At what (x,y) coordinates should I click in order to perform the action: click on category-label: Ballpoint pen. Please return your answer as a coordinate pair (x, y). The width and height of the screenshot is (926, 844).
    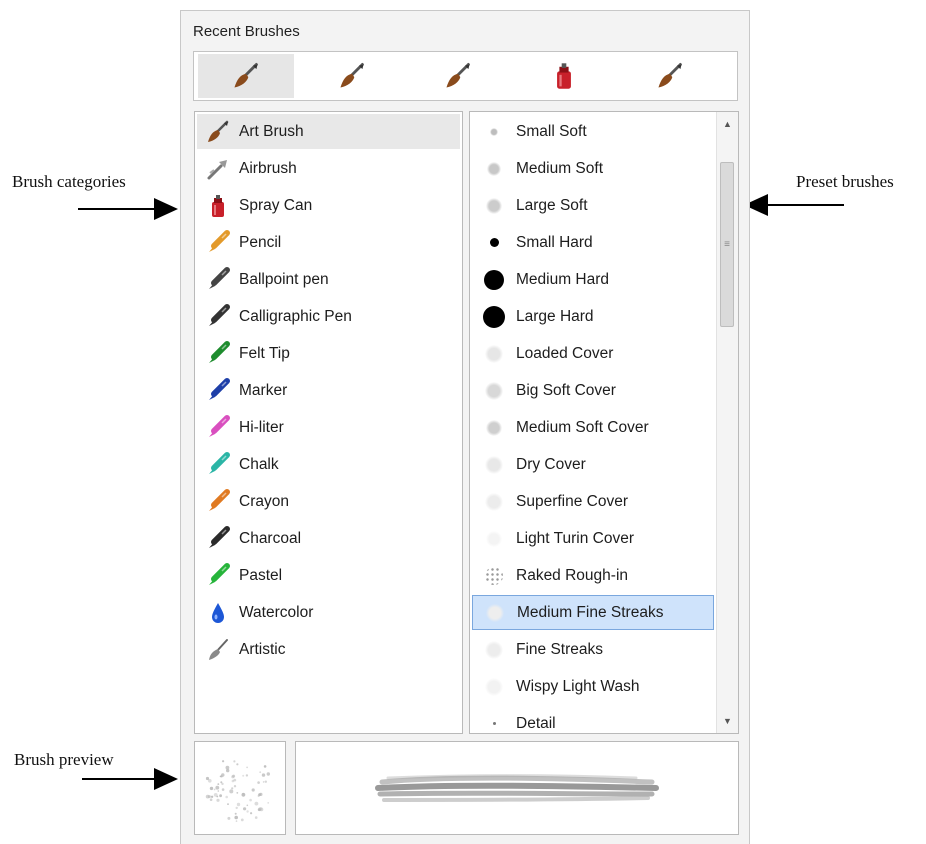
    Looking at the image, I should click on (284, 279).